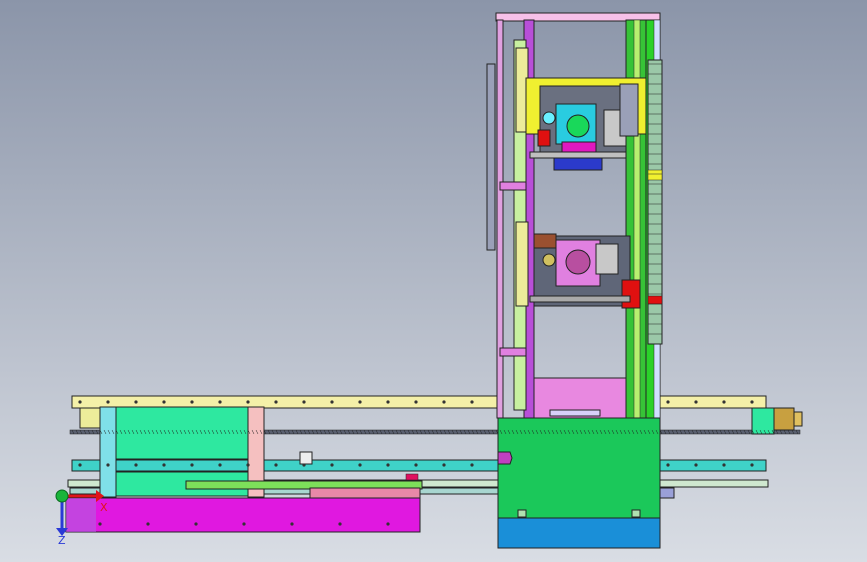  Describe the element at coordinates (182, 433) in the screenshot. I see `teal-carriage-block` at that location.